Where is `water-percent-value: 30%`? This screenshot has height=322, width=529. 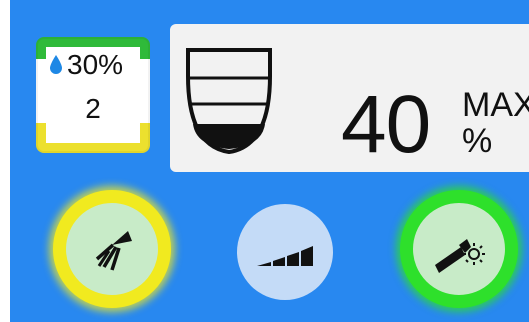 water-percent-value: 30% is located at coordinates (95, 64).